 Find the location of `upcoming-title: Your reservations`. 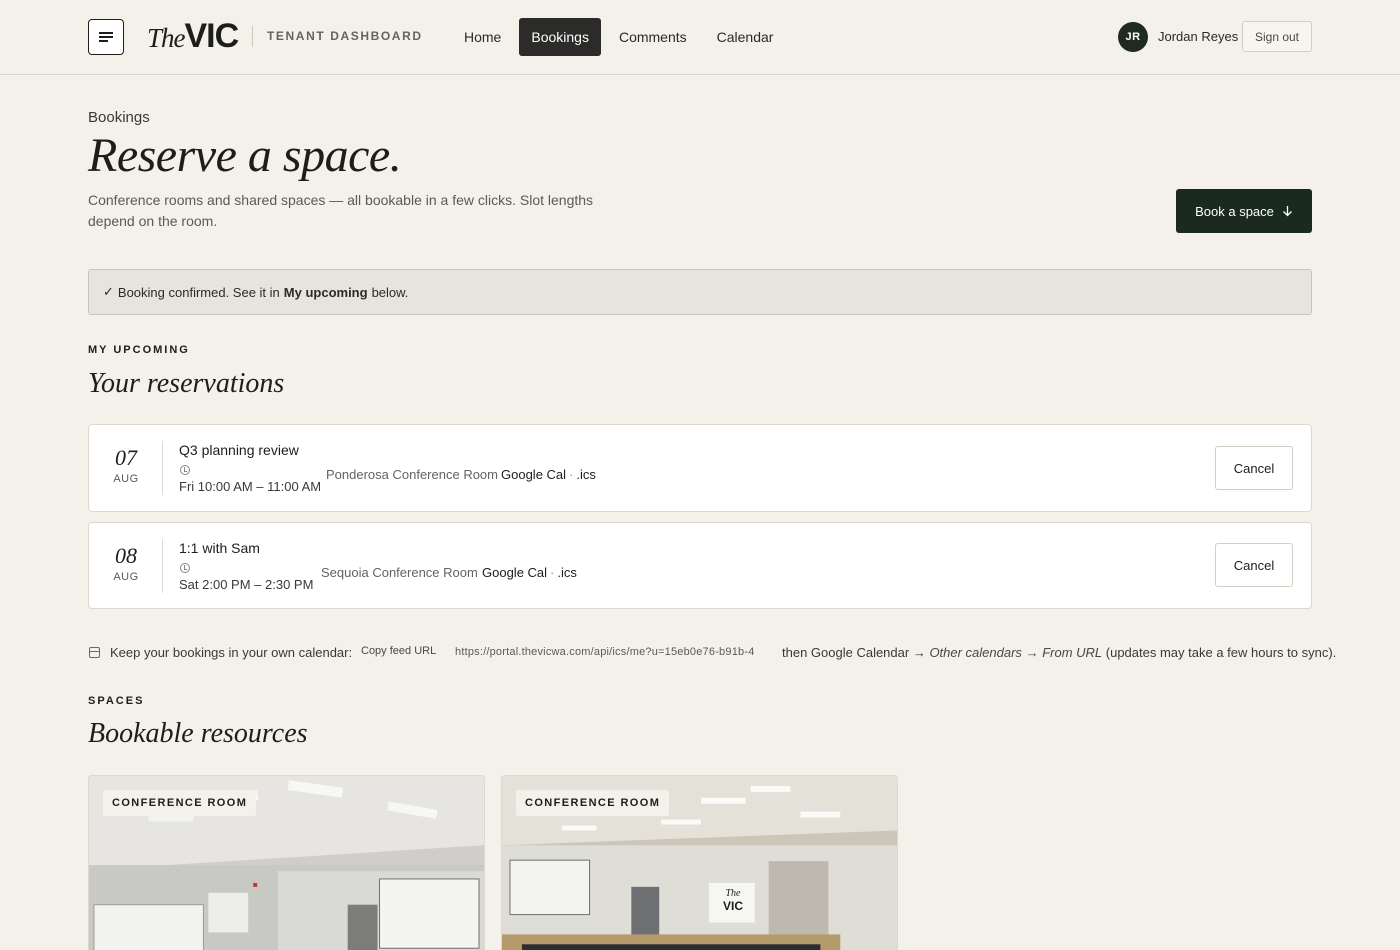

upcoming-title: Your reservations is located at coordinates (186, 383).